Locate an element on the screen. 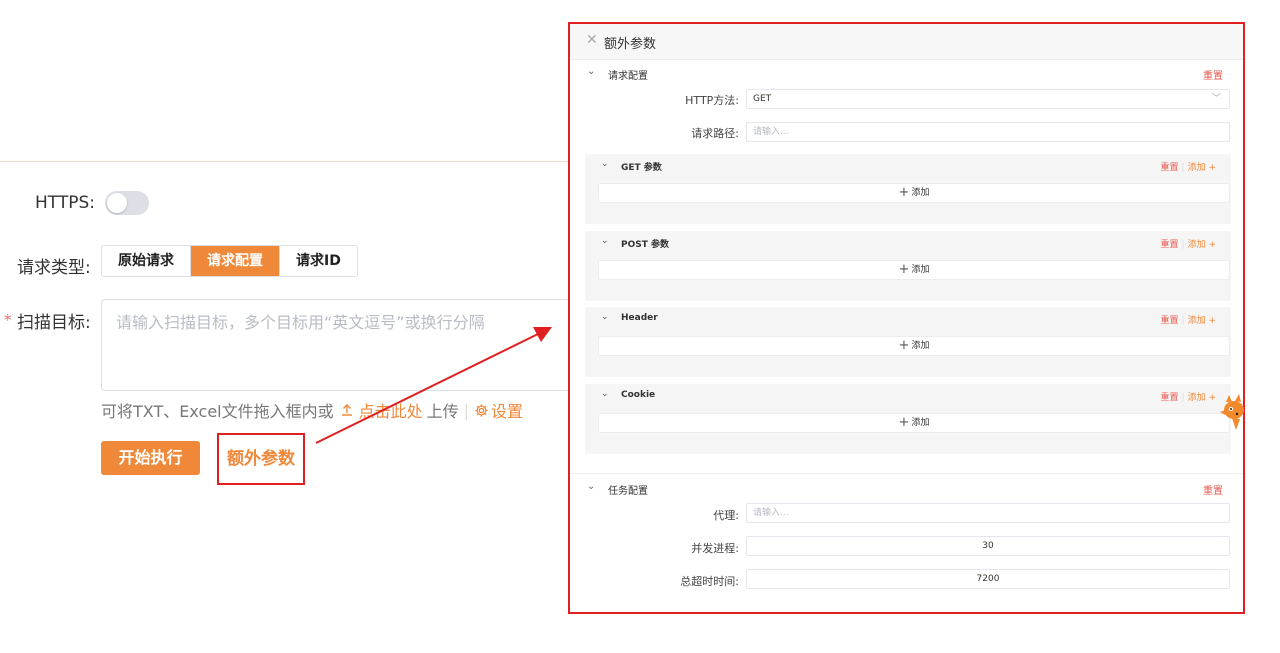 Image resolution: width=1280 pixels, height=653 pixels. upload-link: 点击此处 is located at coordinates (381, 410).